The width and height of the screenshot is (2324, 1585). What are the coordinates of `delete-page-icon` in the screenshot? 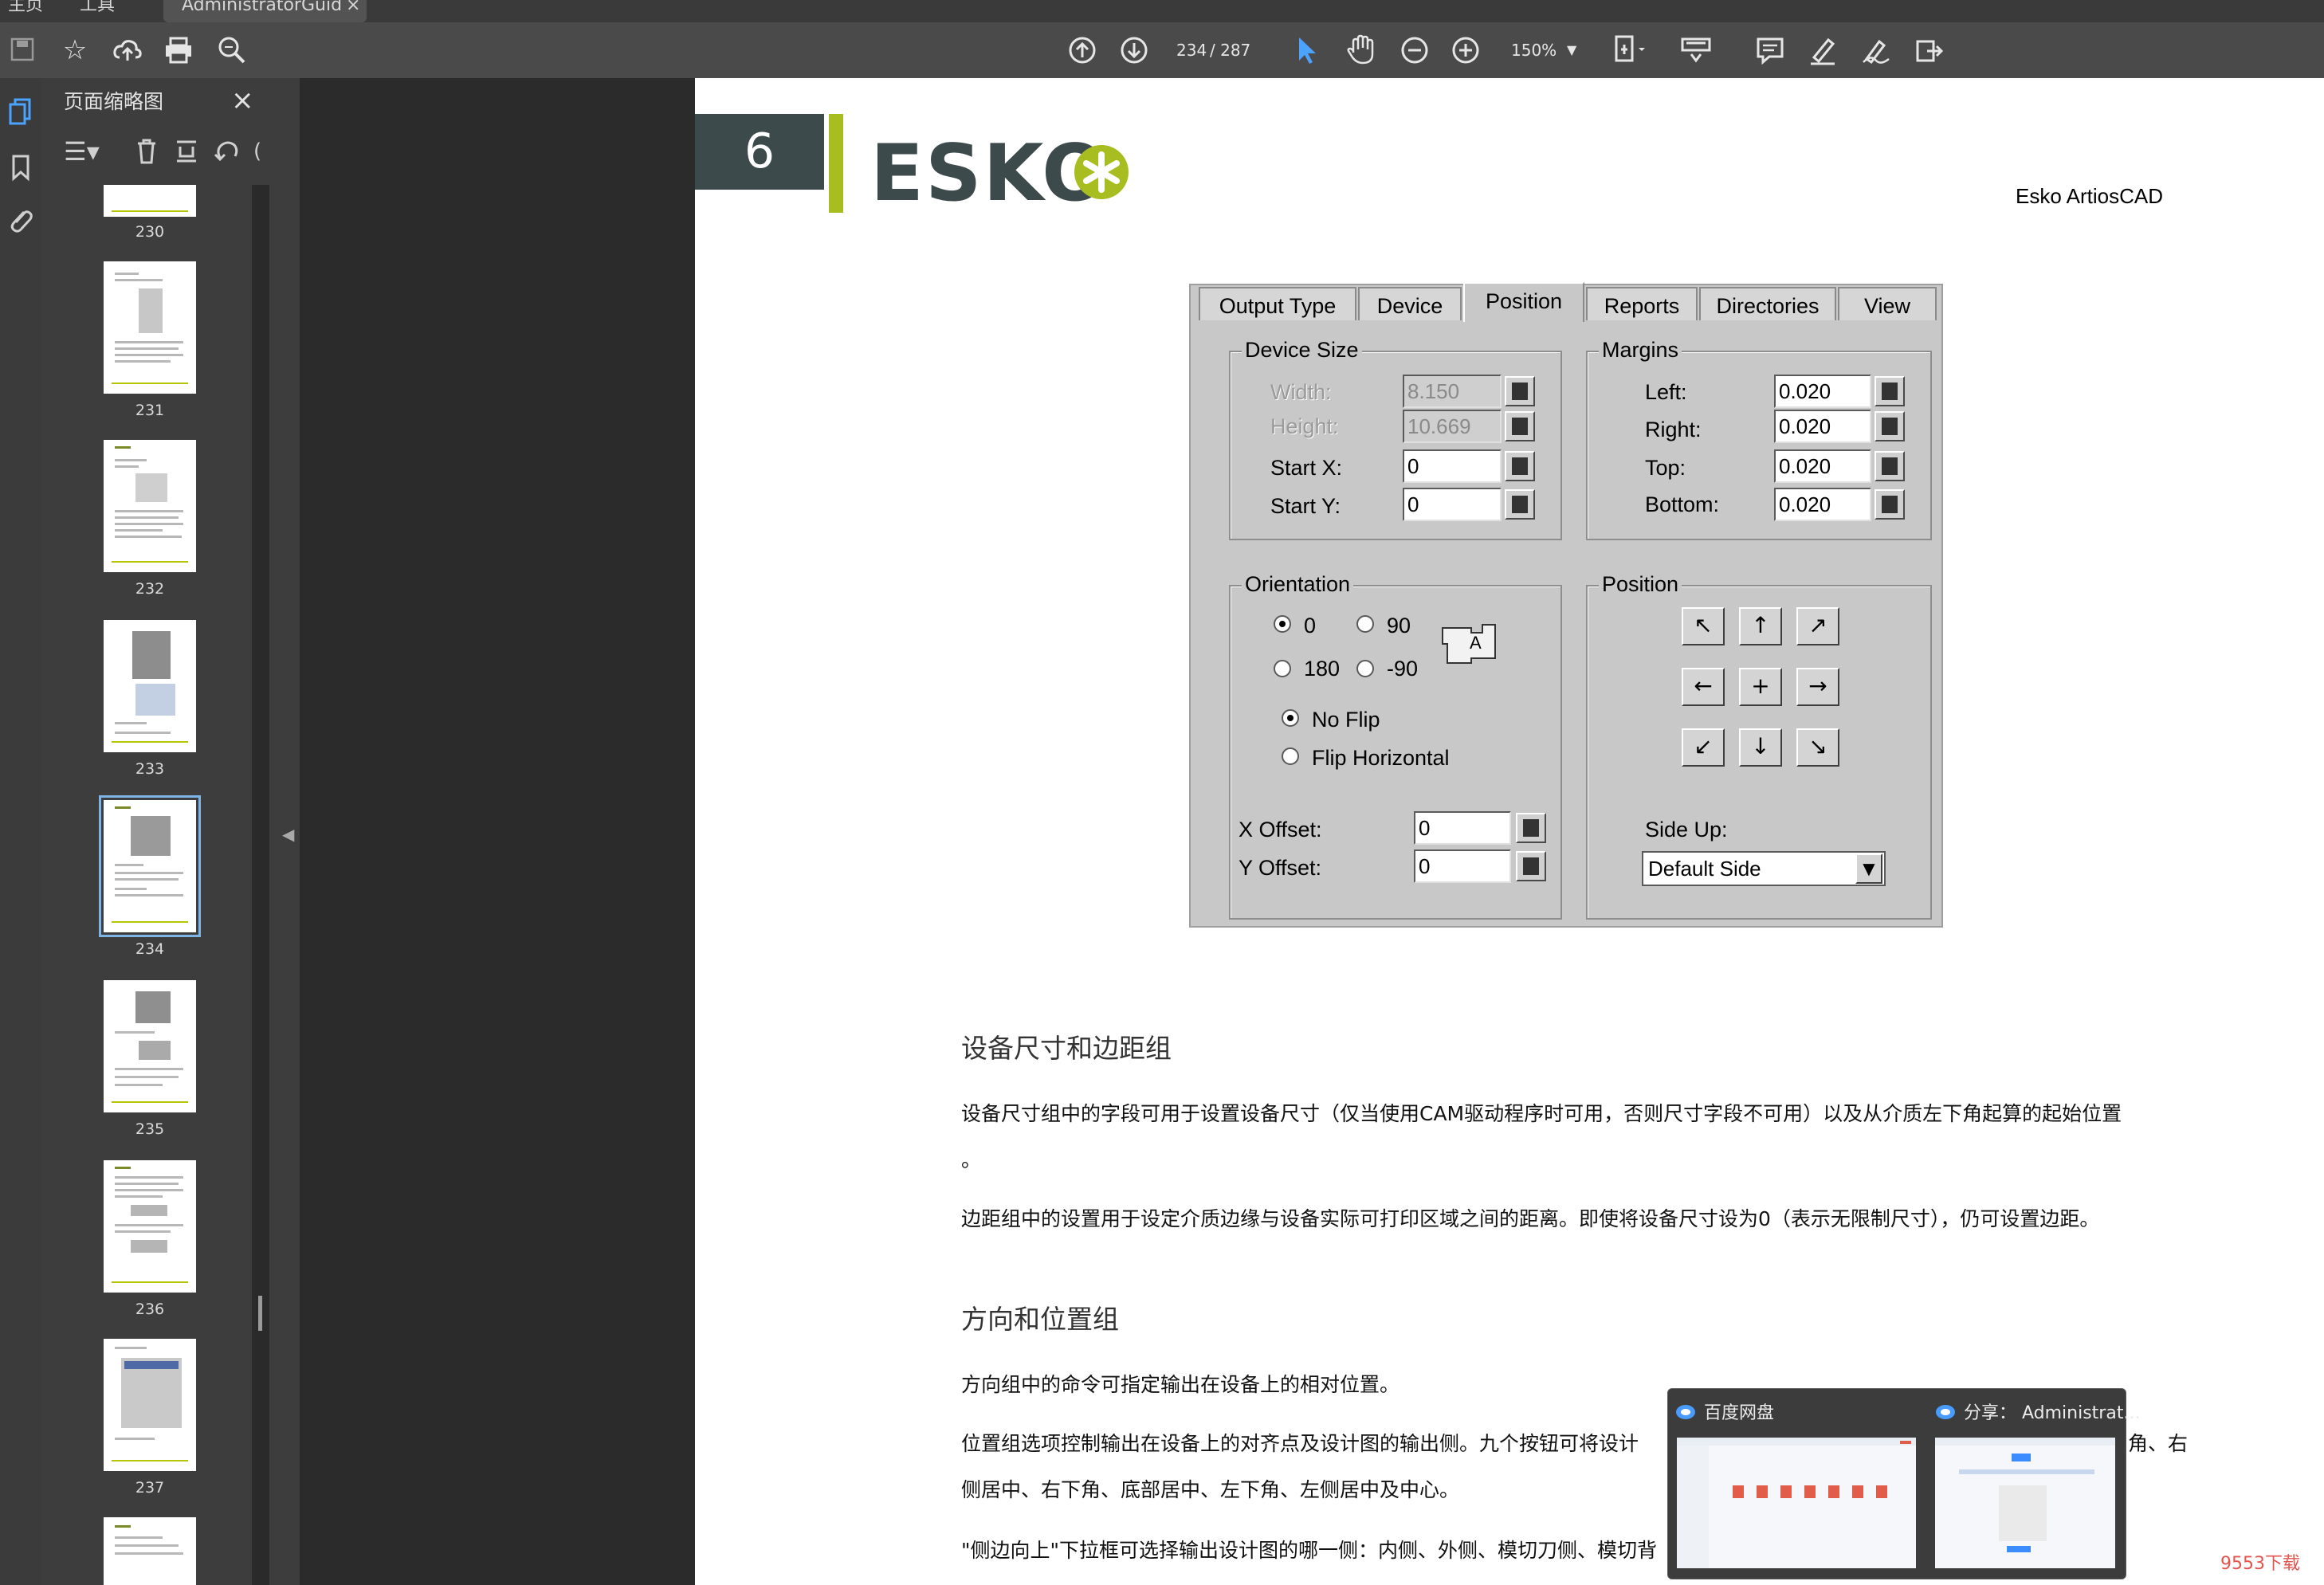 It's located at (146, 151).